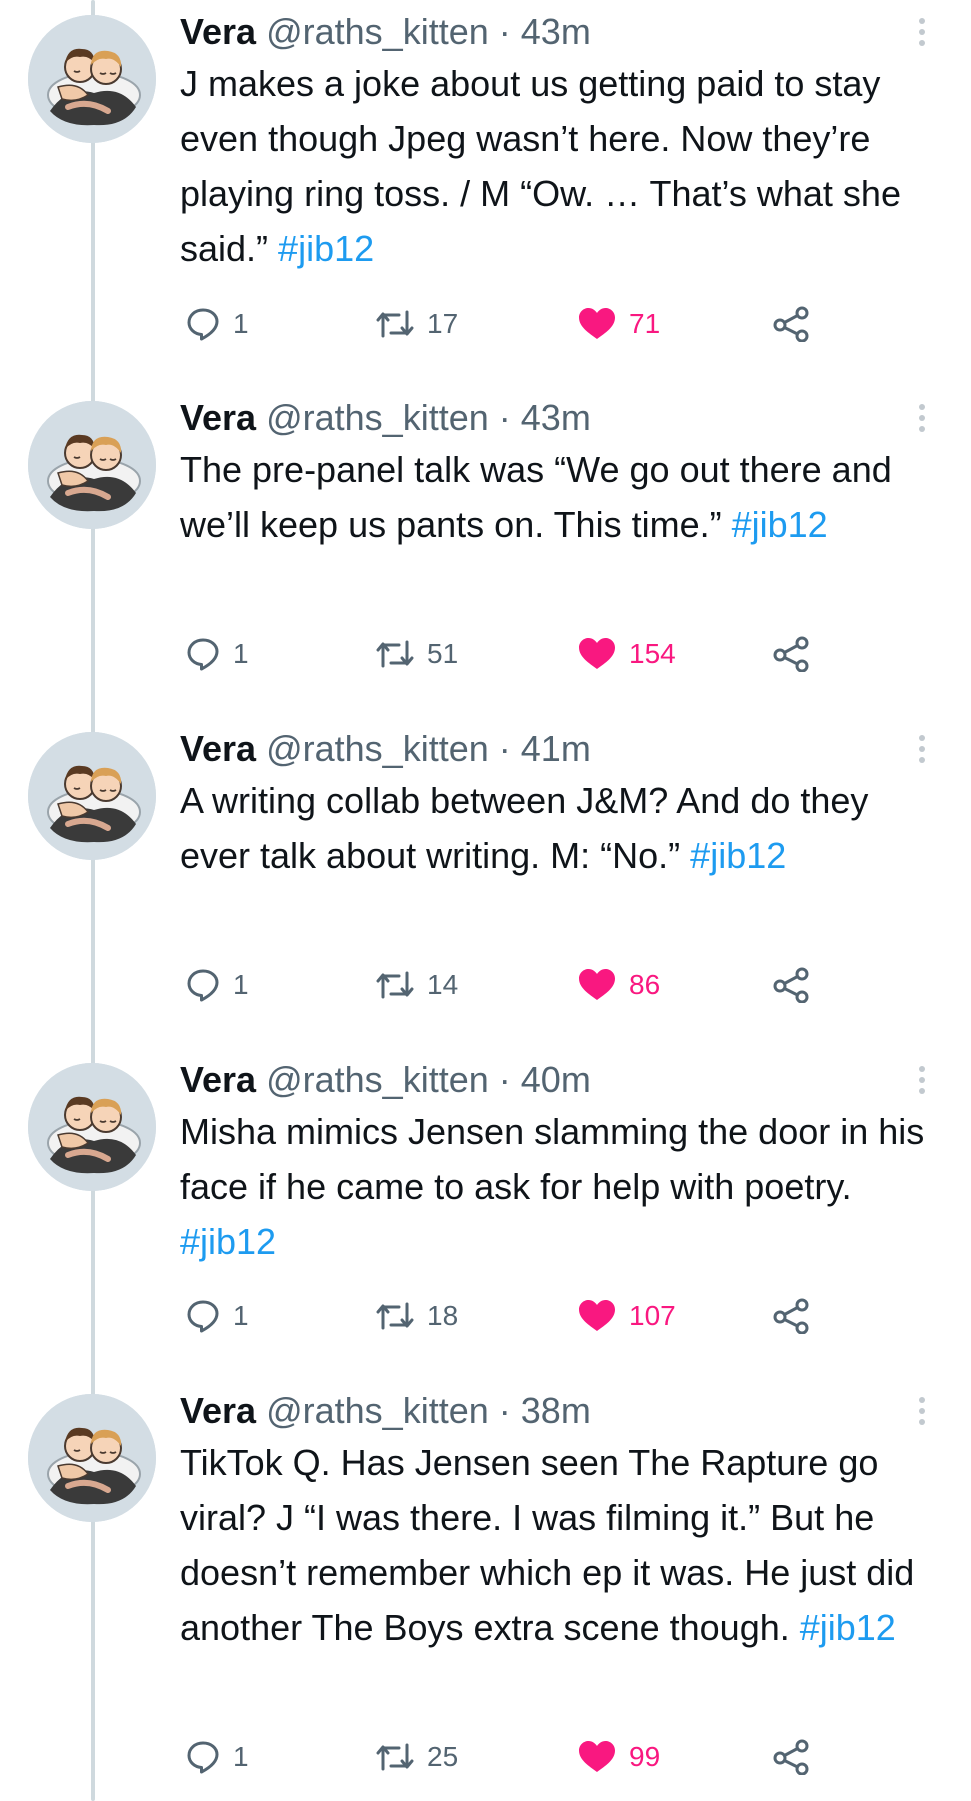 The height and width of the screenshot is (1801, 971). Describe the element at coordinates (416, 985) in the screenshot. I see `retweet-button: 14` at that location.